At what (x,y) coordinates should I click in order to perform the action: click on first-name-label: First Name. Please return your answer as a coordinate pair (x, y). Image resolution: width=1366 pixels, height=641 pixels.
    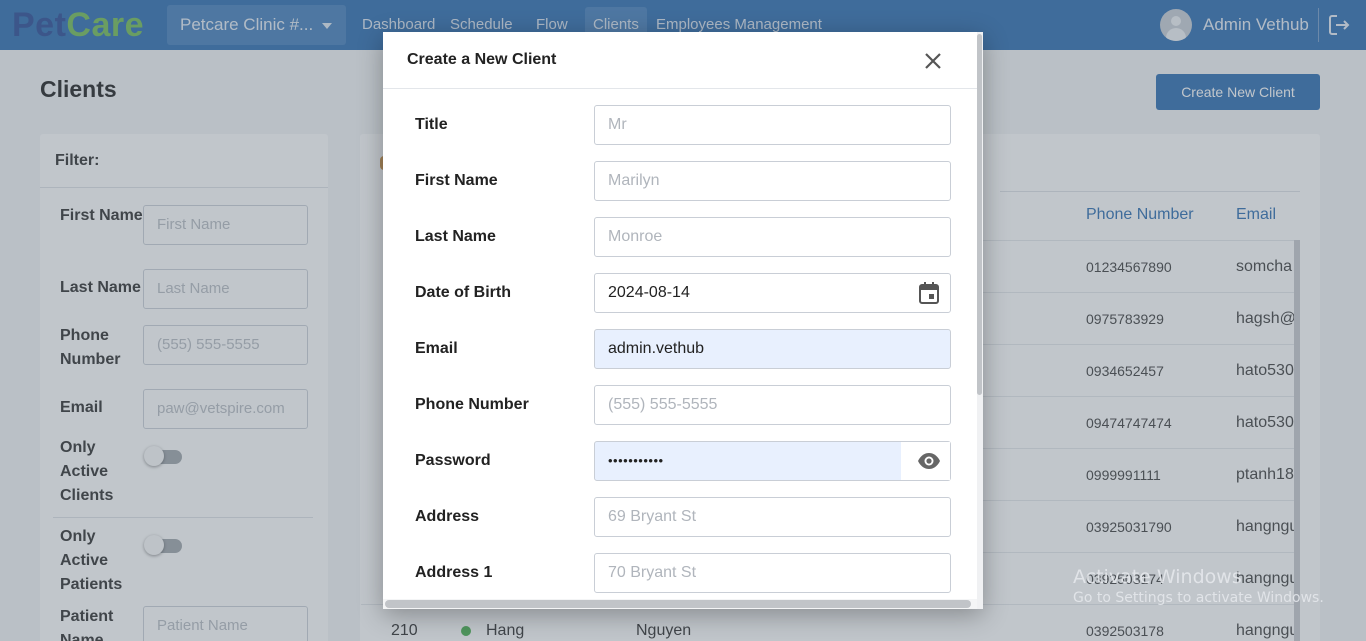
    Looking at the image, I should click on (456, 180).